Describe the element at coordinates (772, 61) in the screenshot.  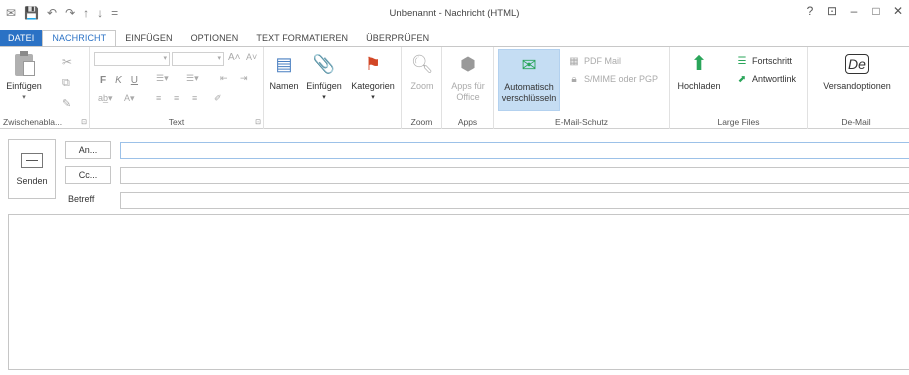
I see `progress-label: Fortschritt` at that location.